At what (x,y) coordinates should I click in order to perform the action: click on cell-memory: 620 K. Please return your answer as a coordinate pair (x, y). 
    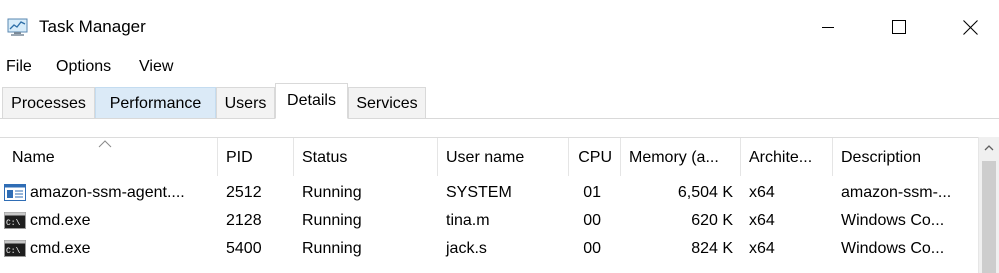
    Looking at the image, I should click on (712, 220).